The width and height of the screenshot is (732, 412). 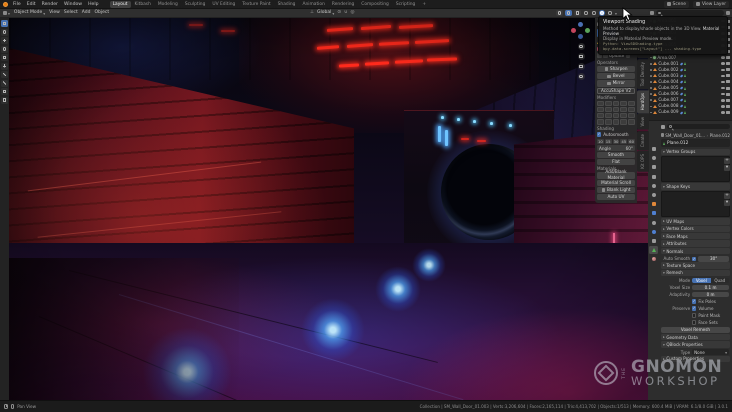 What do you see at coordinates (616, 189) in the screenshot?
I see `blank-light-button: Blank Light` at bounding box center [616, 189].